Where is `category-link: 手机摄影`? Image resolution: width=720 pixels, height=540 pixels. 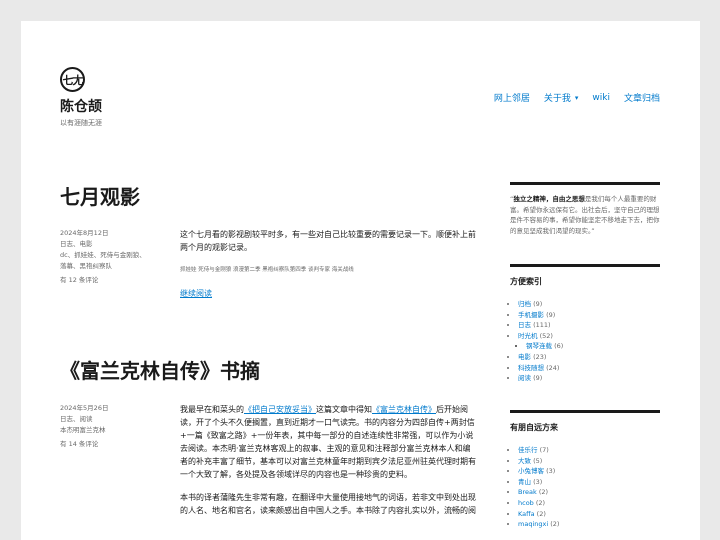 category-link: 手机摄影 is located at coordinates (531, 315).